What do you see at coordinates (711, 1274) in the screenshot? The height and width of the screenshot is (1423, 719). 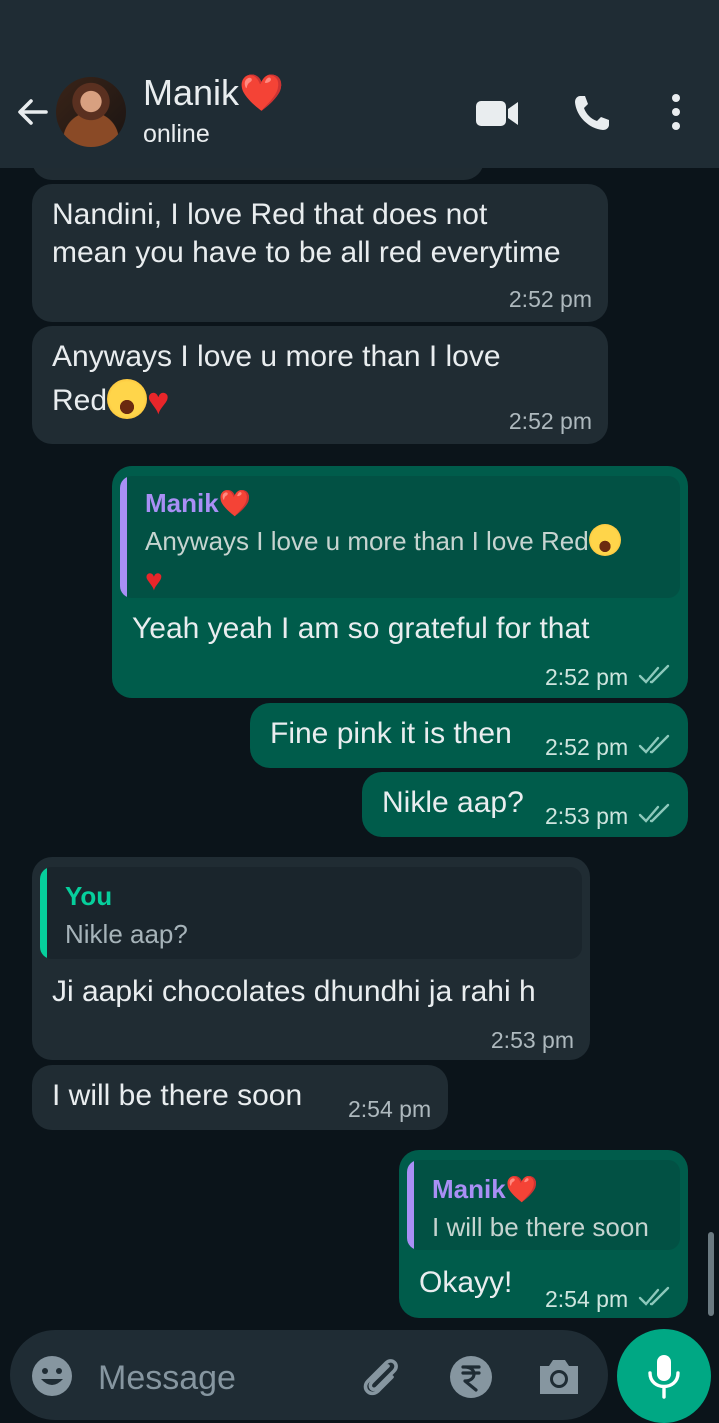 I see `scrollbar` at bounding box center [711, 1274].